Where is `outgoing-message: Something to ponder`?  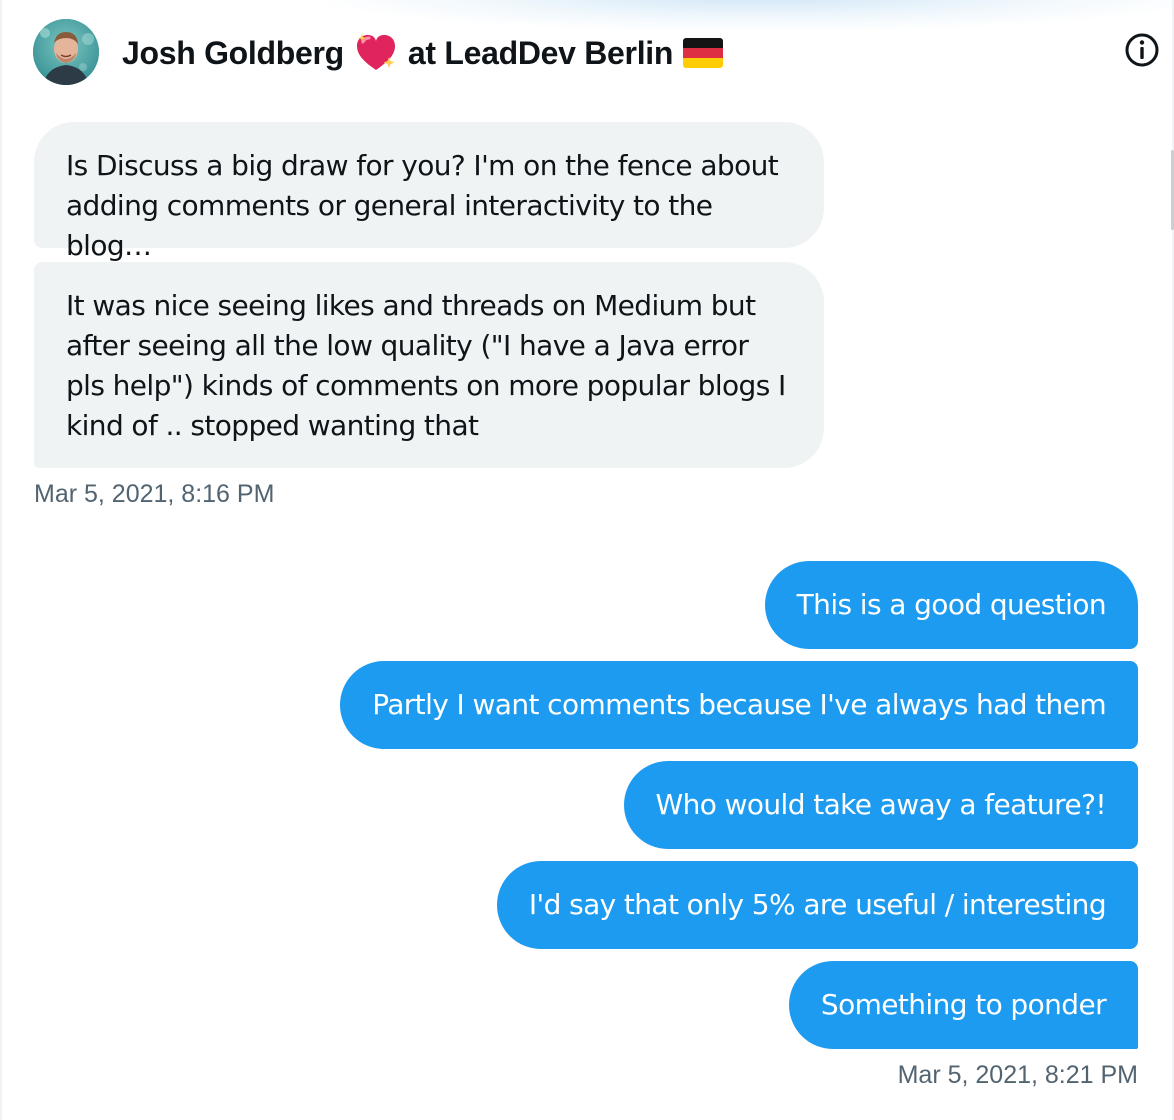 outgoing-message: Something to ponder is located at coordinates (963, 1005).